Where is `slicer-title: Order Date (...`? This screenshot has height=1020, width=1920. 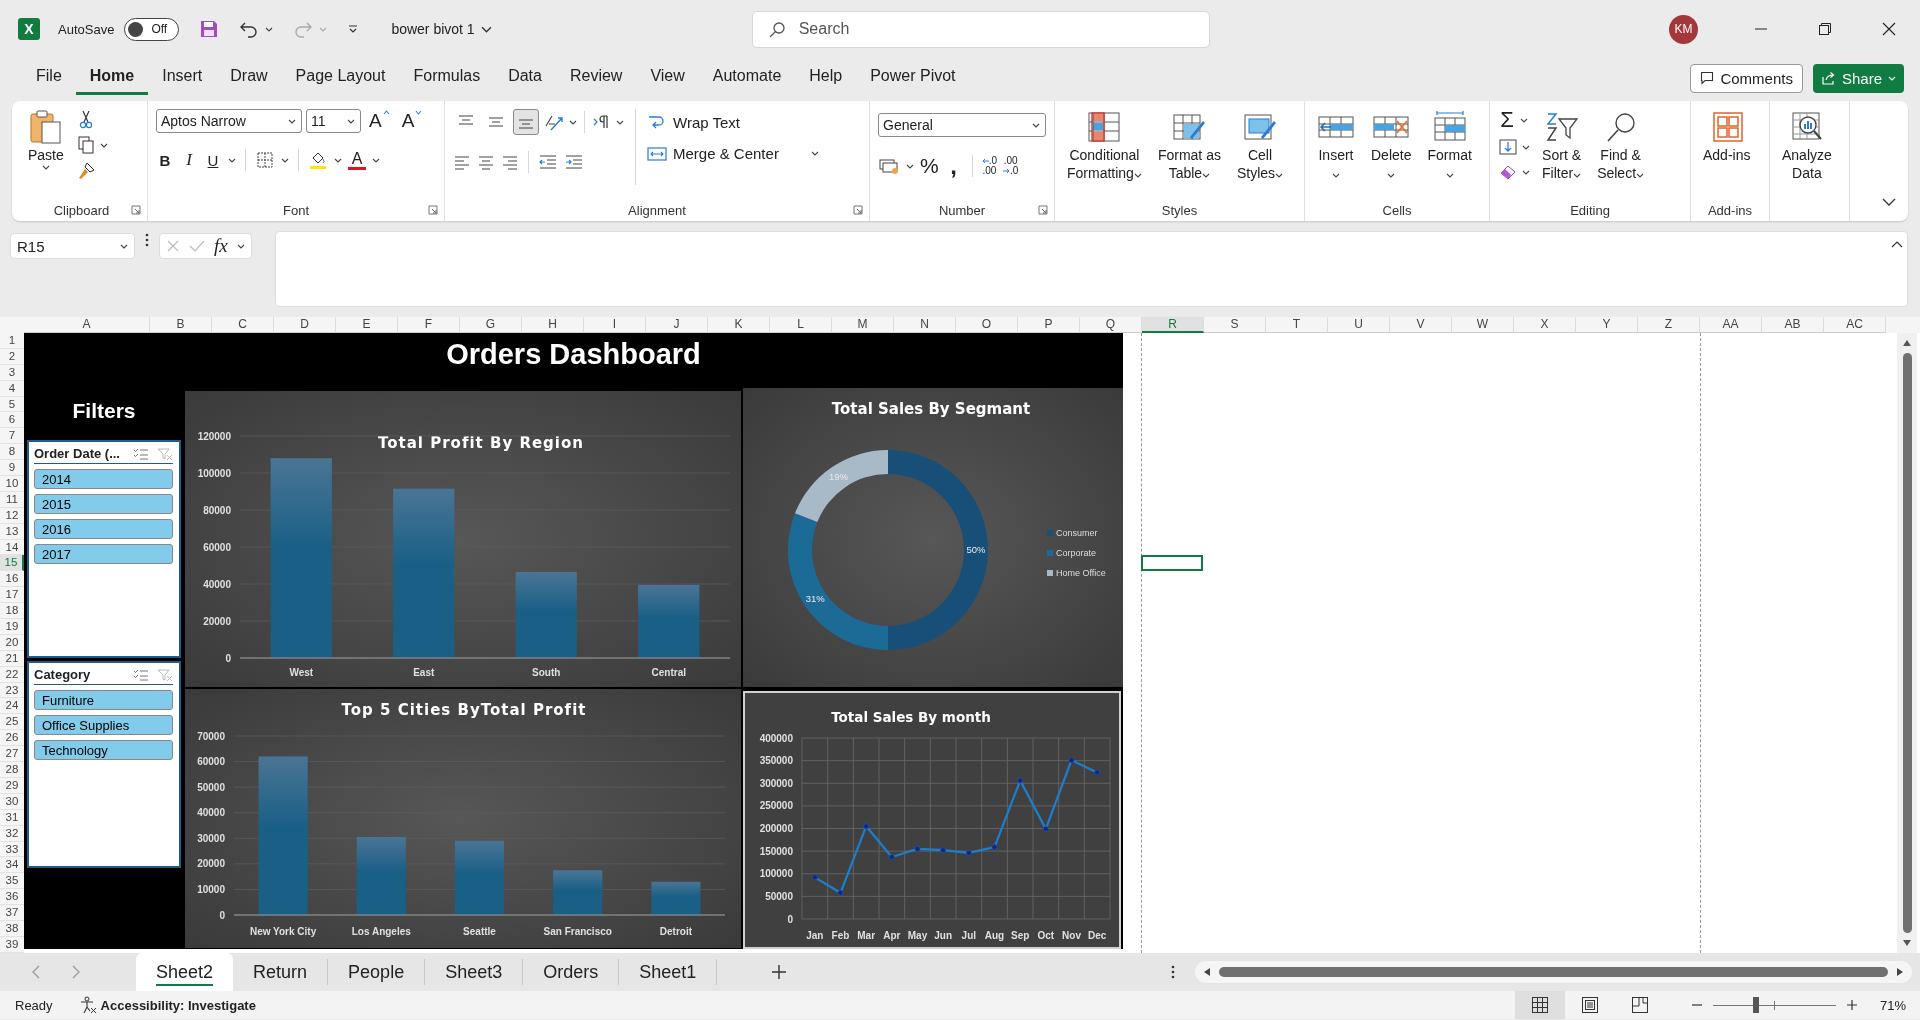 slicer-title: Order Date (... is located at coordinates (77, 453).